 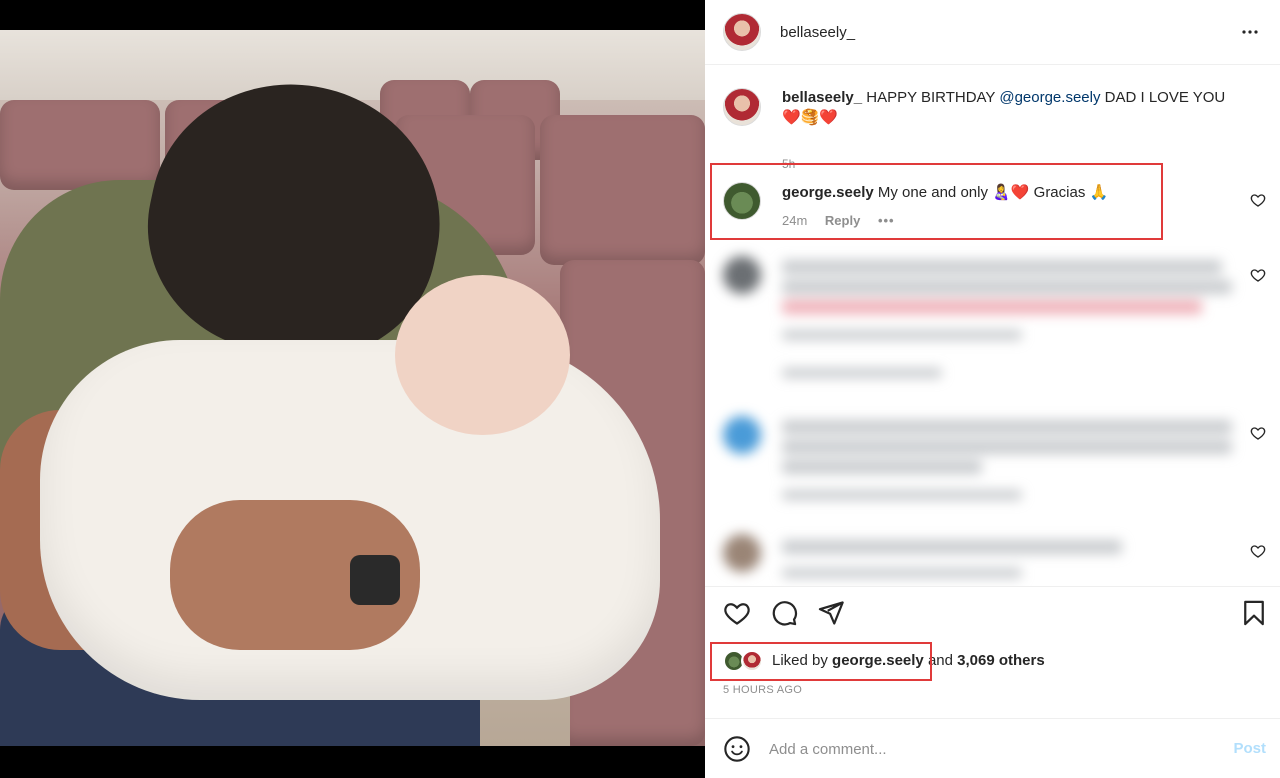 I want to click on photo-watch, so click(x=375, y=580).